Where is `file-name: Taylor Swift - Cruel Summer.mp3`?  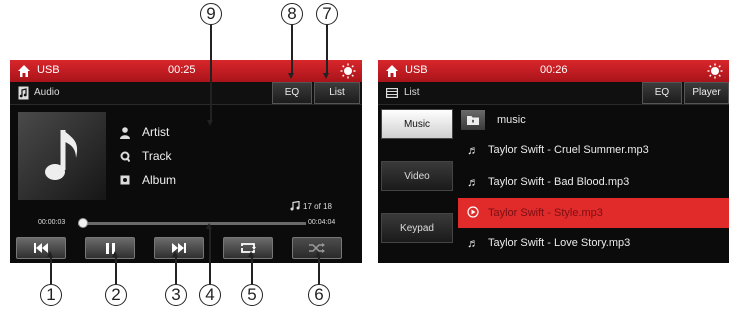
file-name: Taylor Swift - Cruel Summer.mp3 is located at coordinates (568, 150).